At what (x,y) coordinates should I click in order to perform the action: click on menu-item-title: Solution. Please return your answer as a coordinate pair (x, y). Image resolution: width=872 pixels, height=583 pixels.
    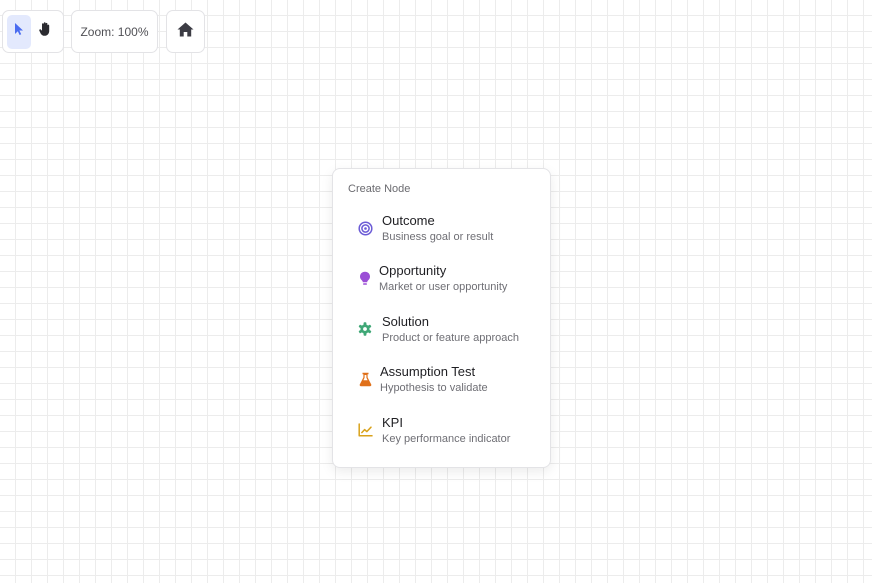
    Looking at the image, I should click on (405, 321).